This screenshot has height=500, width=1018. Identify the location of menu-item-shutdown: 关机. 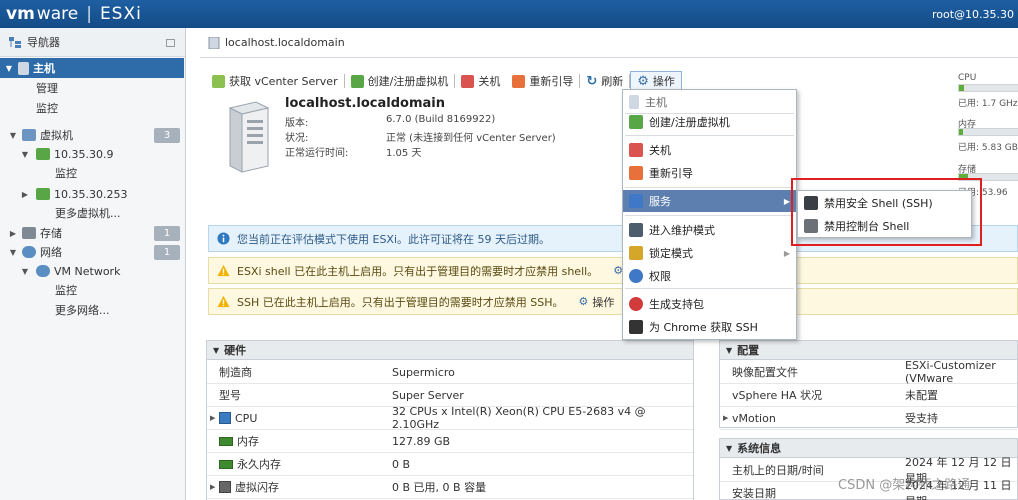
(709, 150).